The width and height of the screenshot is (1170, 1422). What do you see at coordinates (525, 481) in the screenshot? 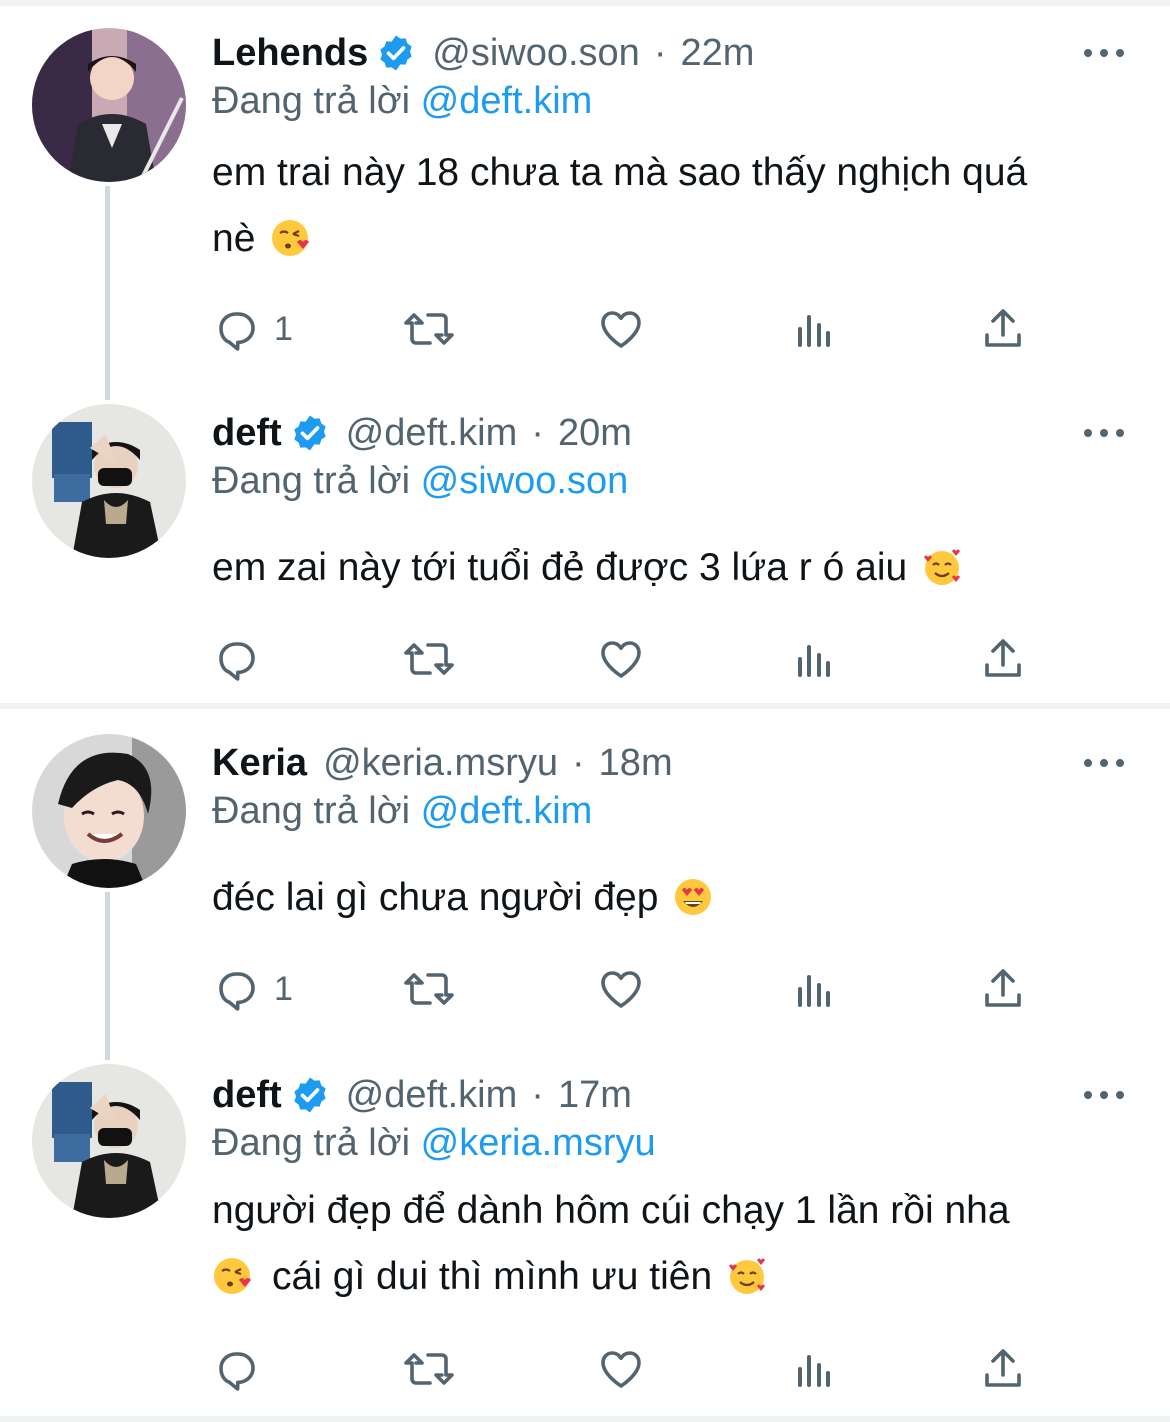
I see `reply-mention-link: @siwoo.son` at bounding box center [525, 481].